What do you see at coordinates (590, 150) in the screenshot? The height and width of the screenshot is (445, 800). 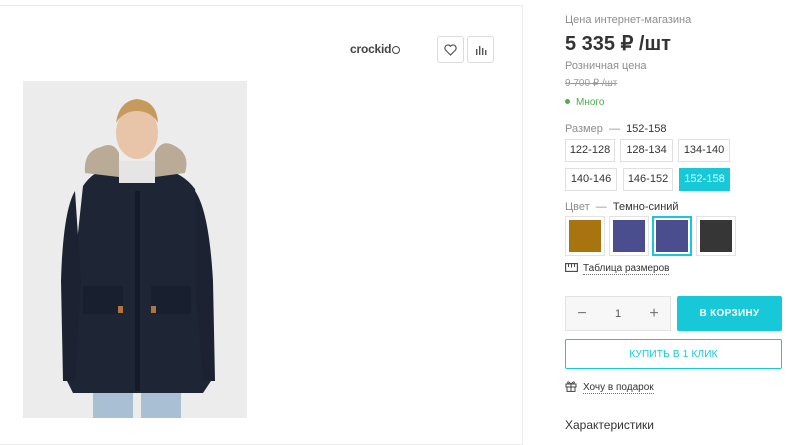 I see `size-option-122-128: 122-128` at bounding box center [590, 150].